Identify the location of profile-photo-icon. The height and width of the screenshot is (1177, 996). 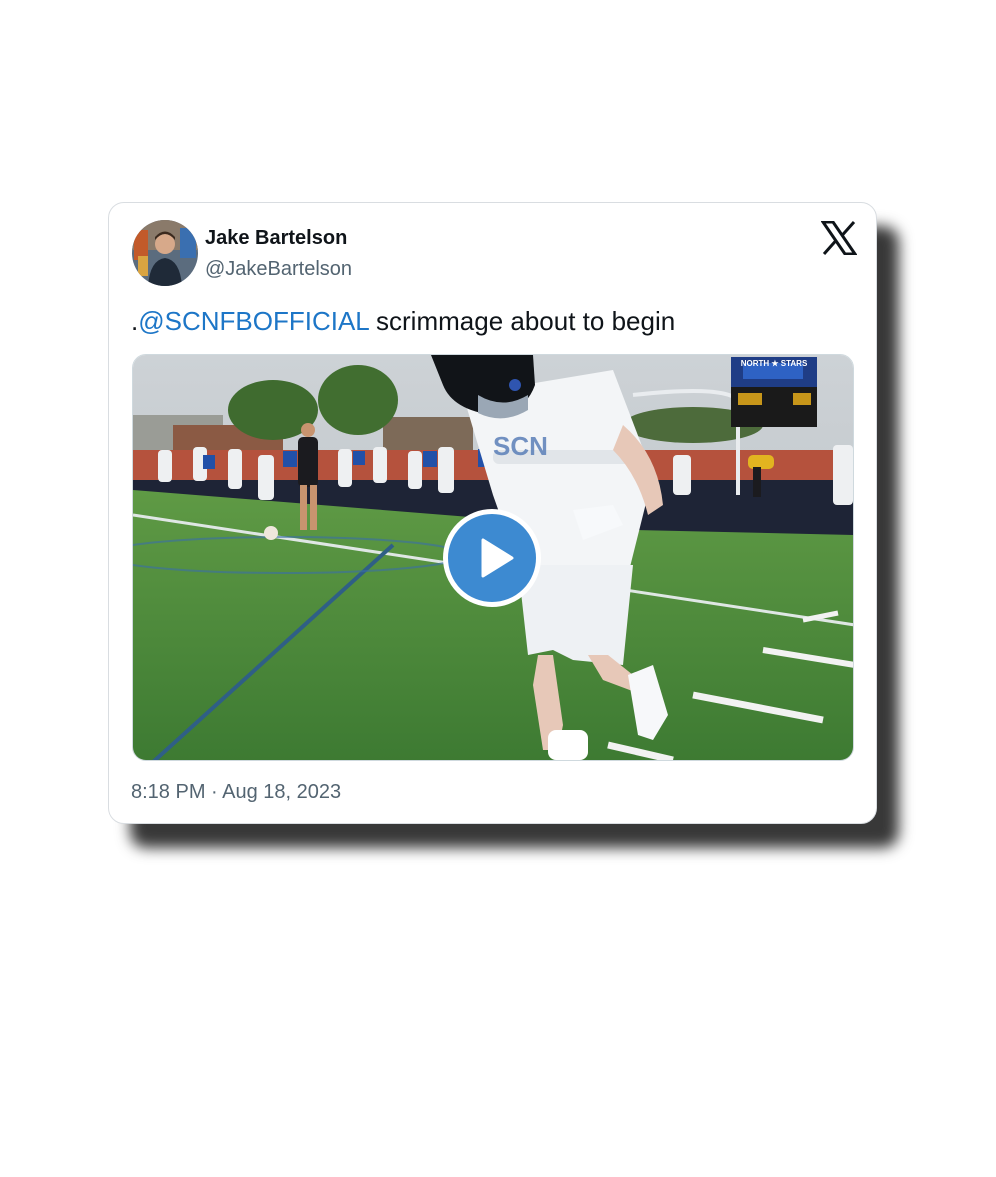
(165, 253).